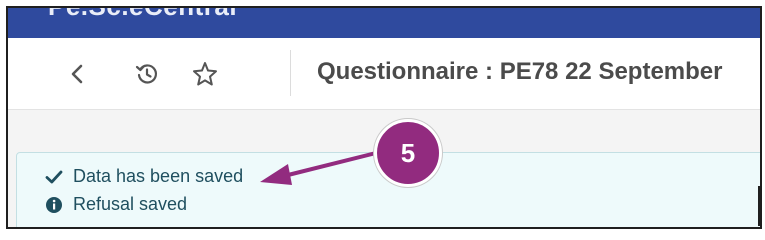 This screenshot has height=240, width=765. I want to click on history-icon, so click(146, 74).